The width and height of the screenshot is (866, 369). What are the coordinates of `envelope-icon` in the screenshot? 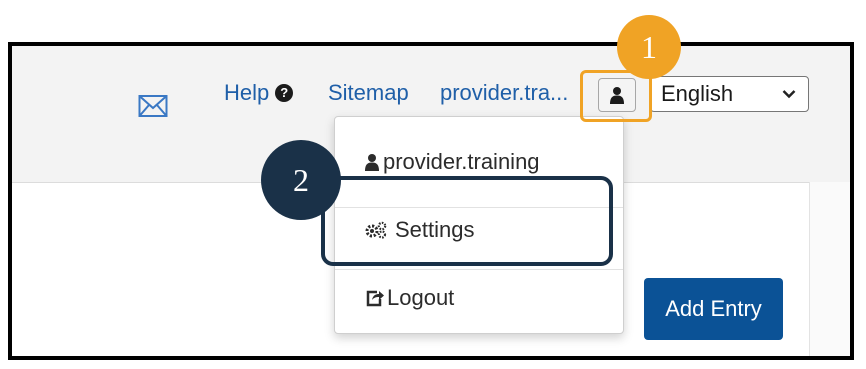 It's located at (153, 106).